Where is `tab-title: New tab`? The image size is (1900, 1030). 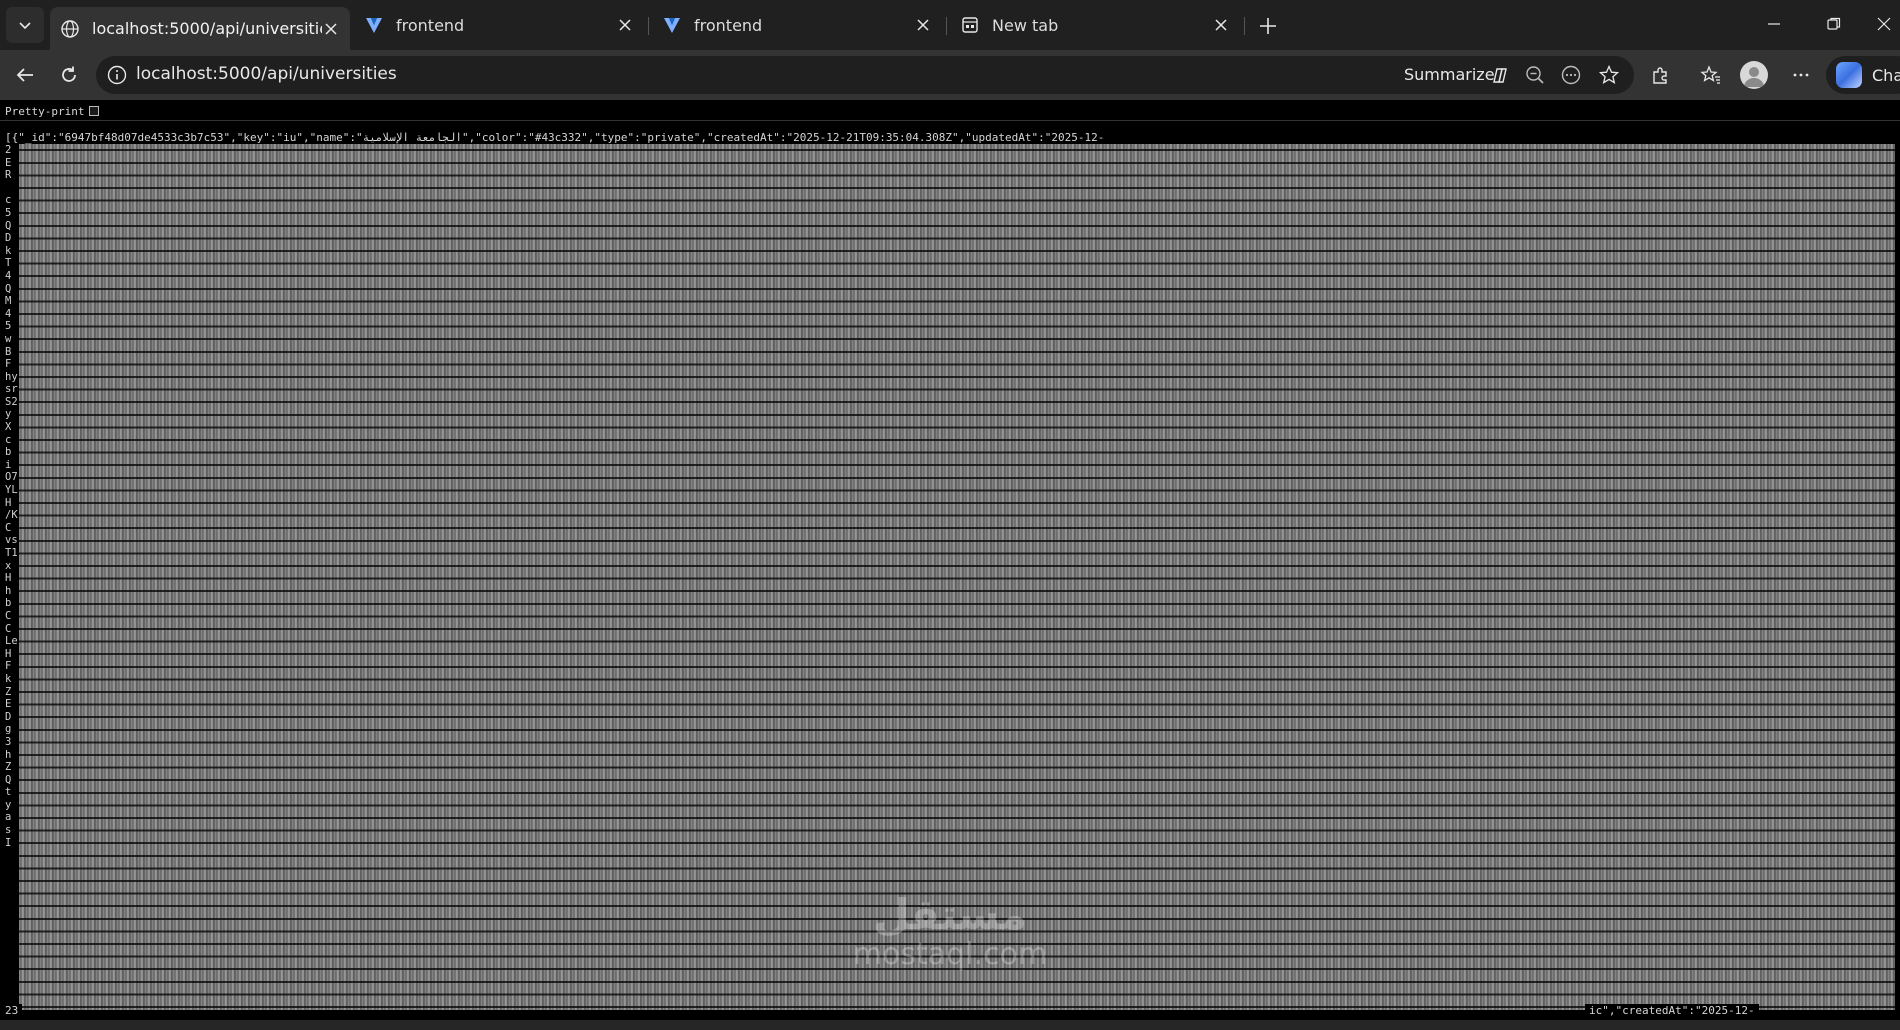
tab-title: New tab is located at coordinates (1025, 25).